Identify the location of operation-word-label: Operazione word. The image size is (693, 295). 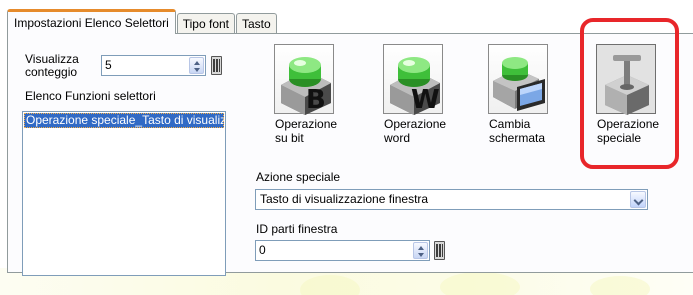
(415, 131).